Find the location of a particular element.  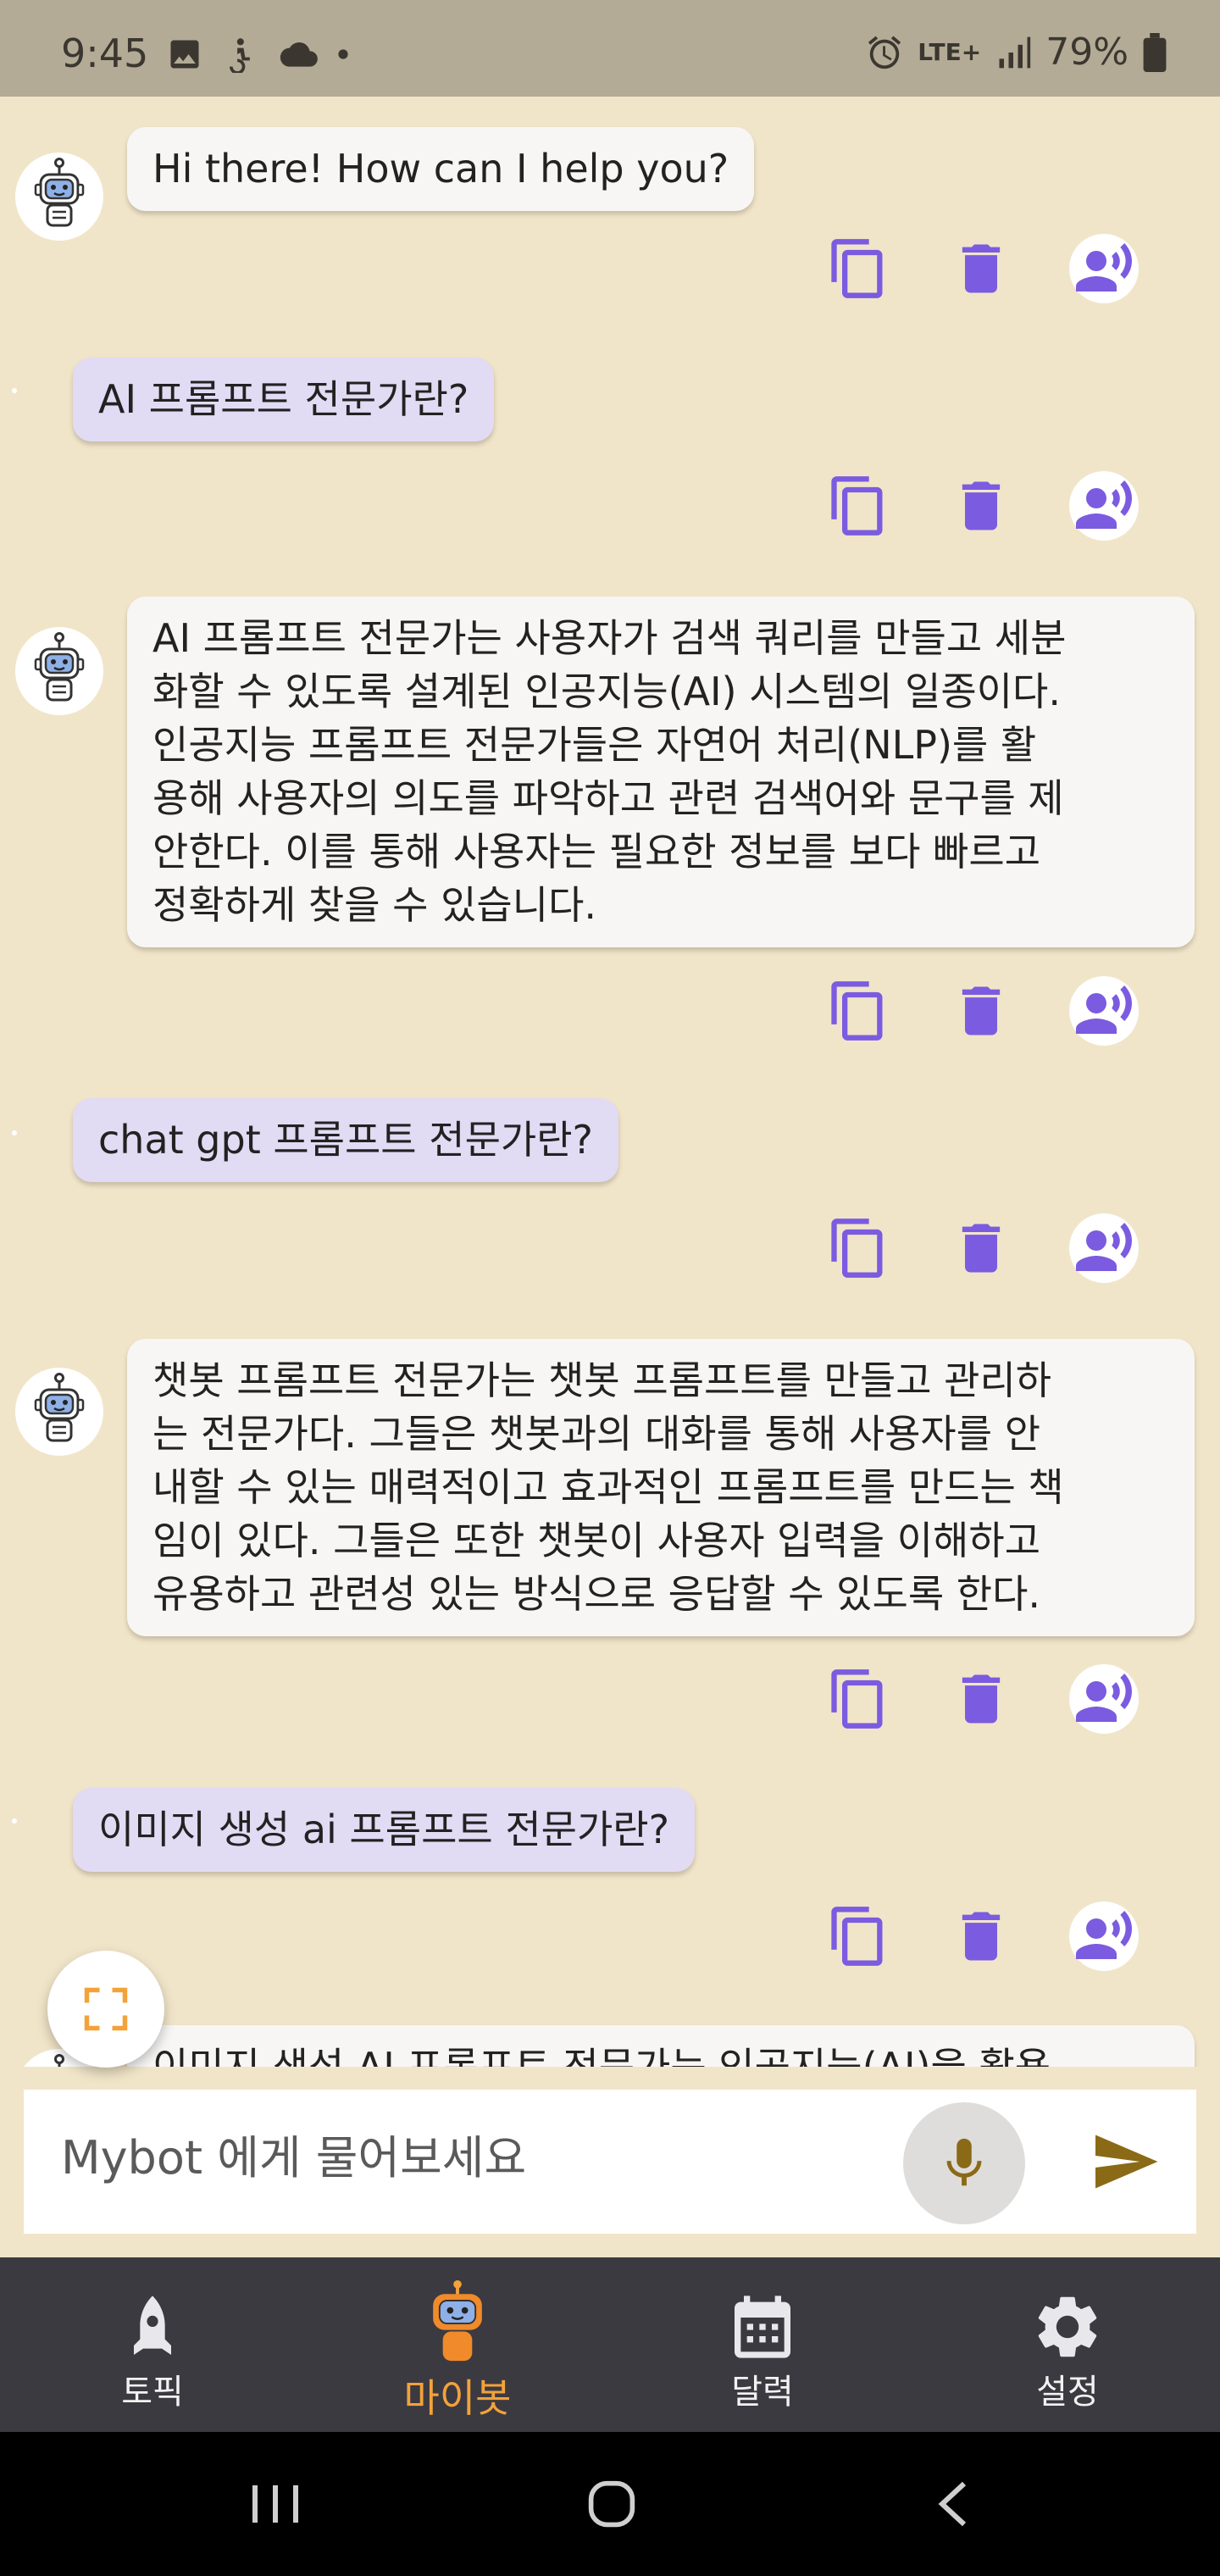

signal-icon is located at coordinates (1015, 52).